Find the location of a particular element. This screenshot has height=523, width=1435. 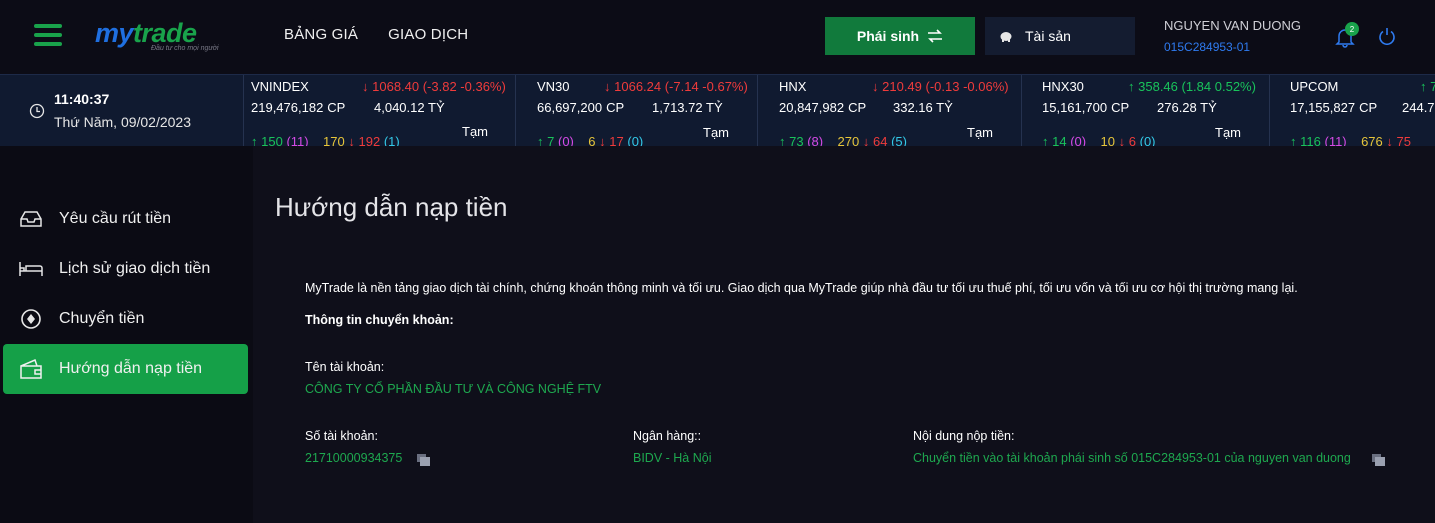

inbox-icon is located at coordinates (31, 219).